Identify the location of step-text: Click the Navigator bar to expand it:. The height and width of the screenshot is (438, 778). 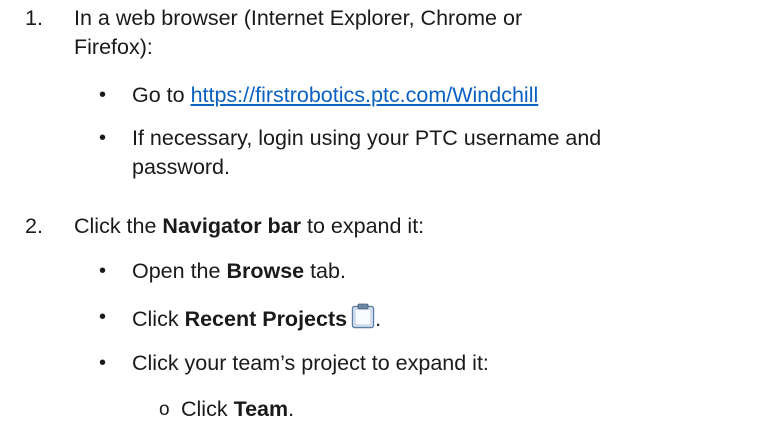
(374, 226).